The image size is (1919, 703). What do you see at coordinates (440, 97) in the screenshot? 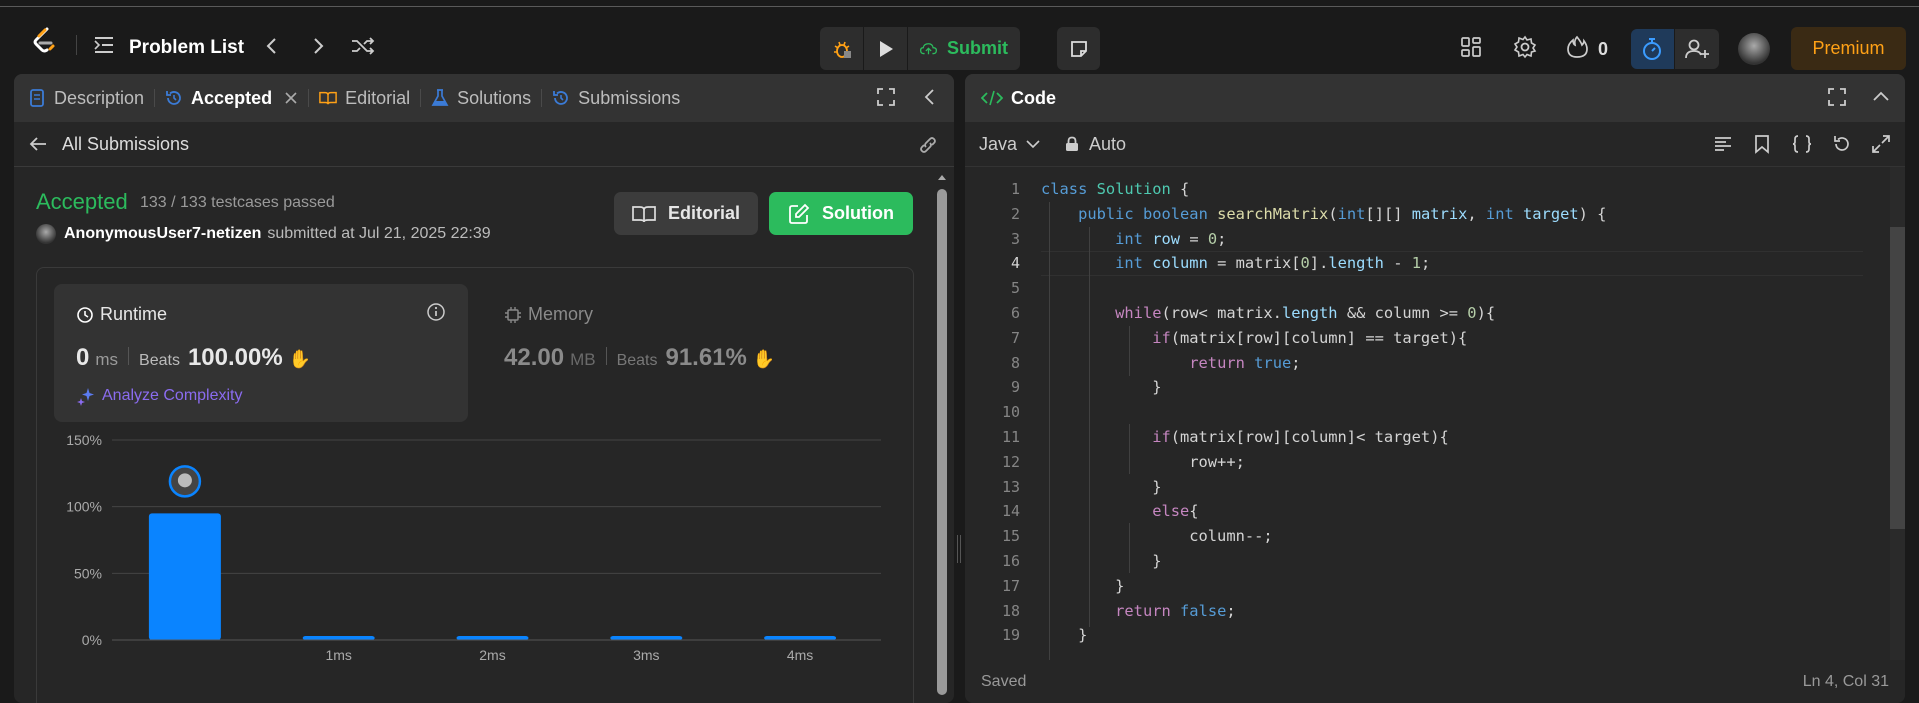
I see `flask-icon` at bounding box center [440, 97].